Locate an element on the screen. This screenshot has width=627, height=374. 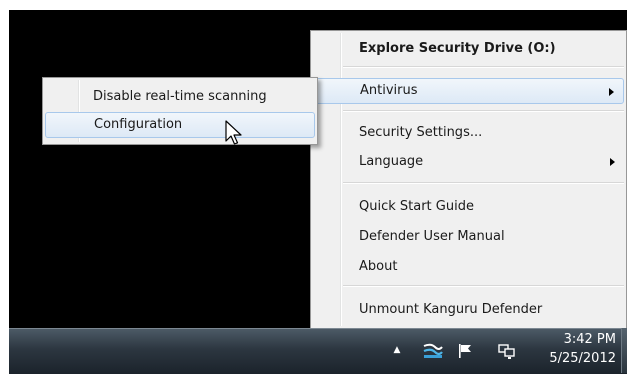
menu-item-label: Configuration is located at coordinates (138, 124).